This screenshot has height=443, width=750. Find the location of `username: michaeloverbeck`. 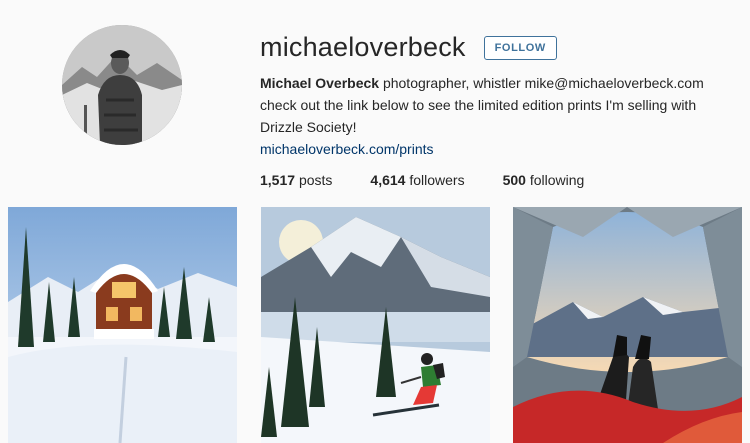

username: michaeloverbeck is located at coordinates (363, 46).